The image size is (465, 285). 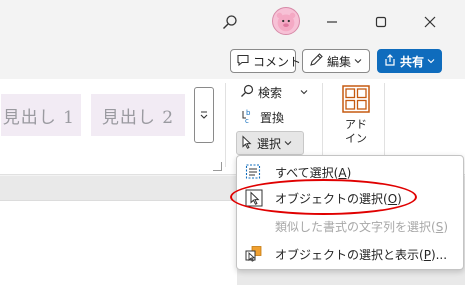 I want to click on styles-more-button, so click(x=204, y=115).